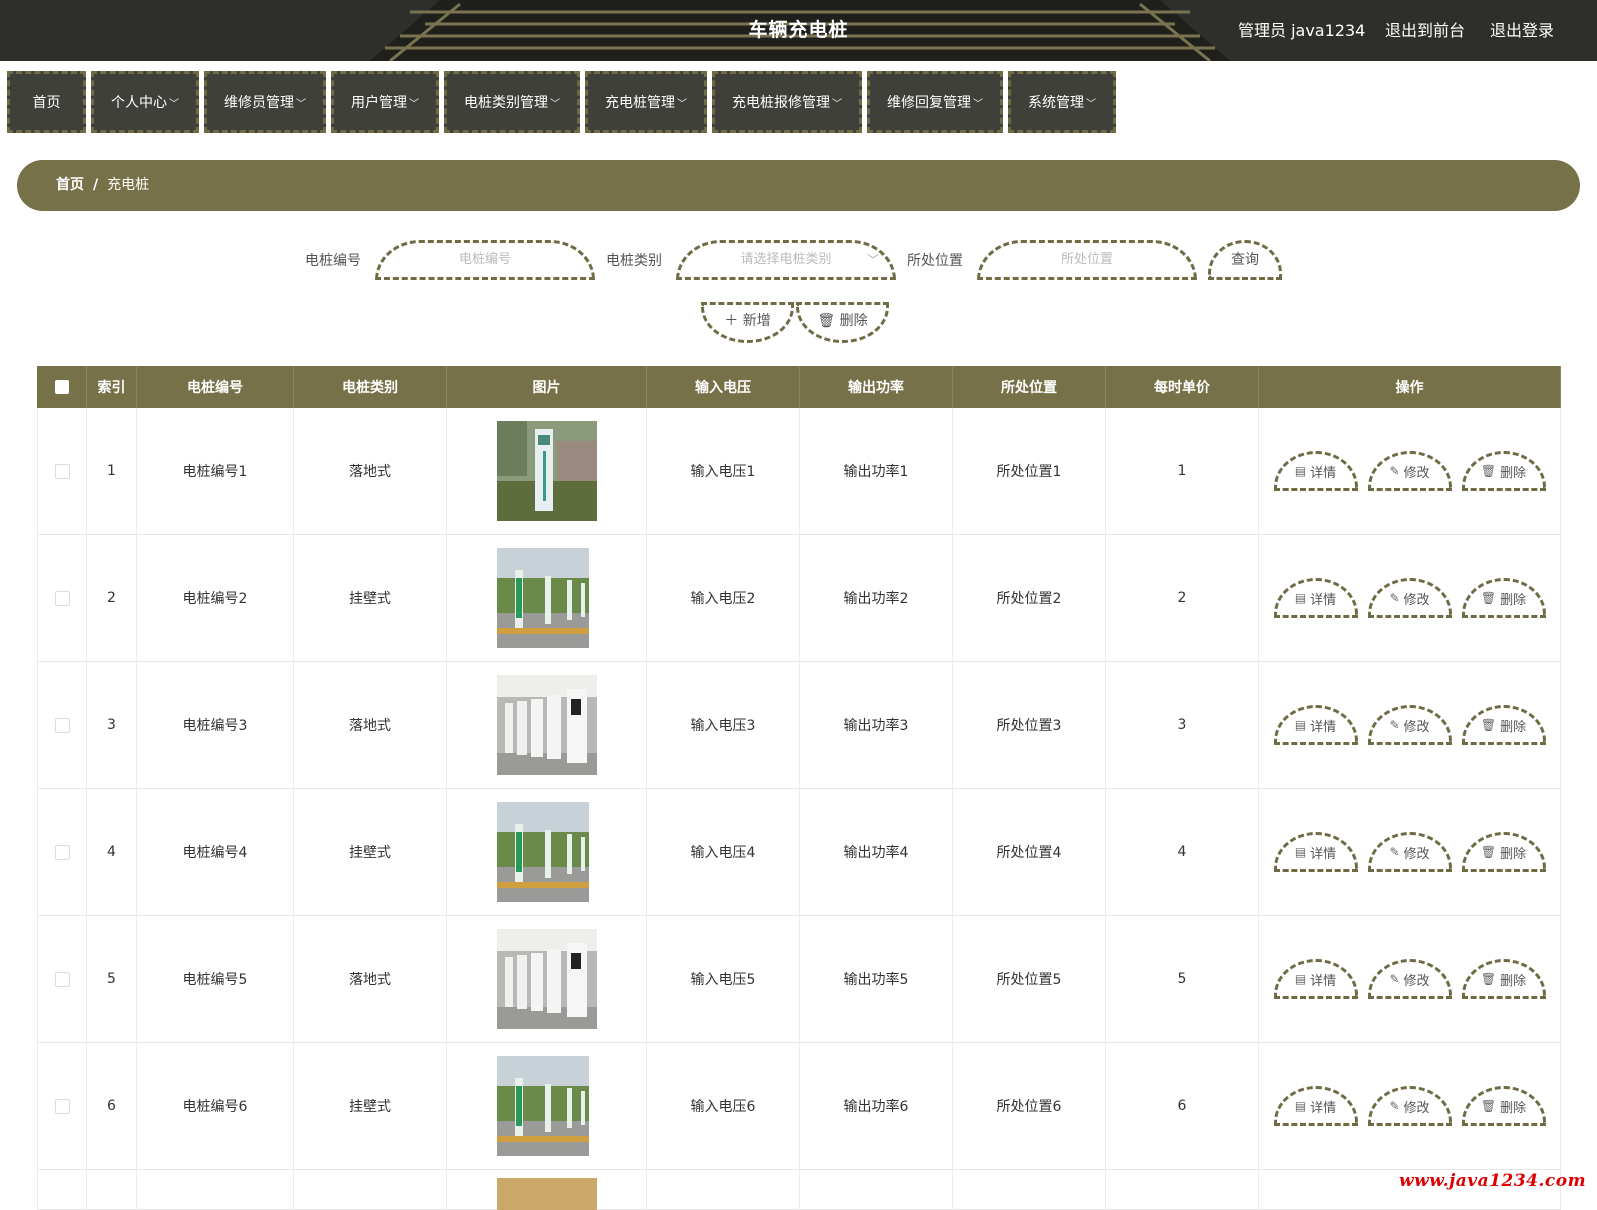 This screenshot has height=1210, width=1597. What do you see at coordinates (485, 260) in the screenshot?
I see `pile-code-input: 电桩编号` at bounding box center [485, 260].